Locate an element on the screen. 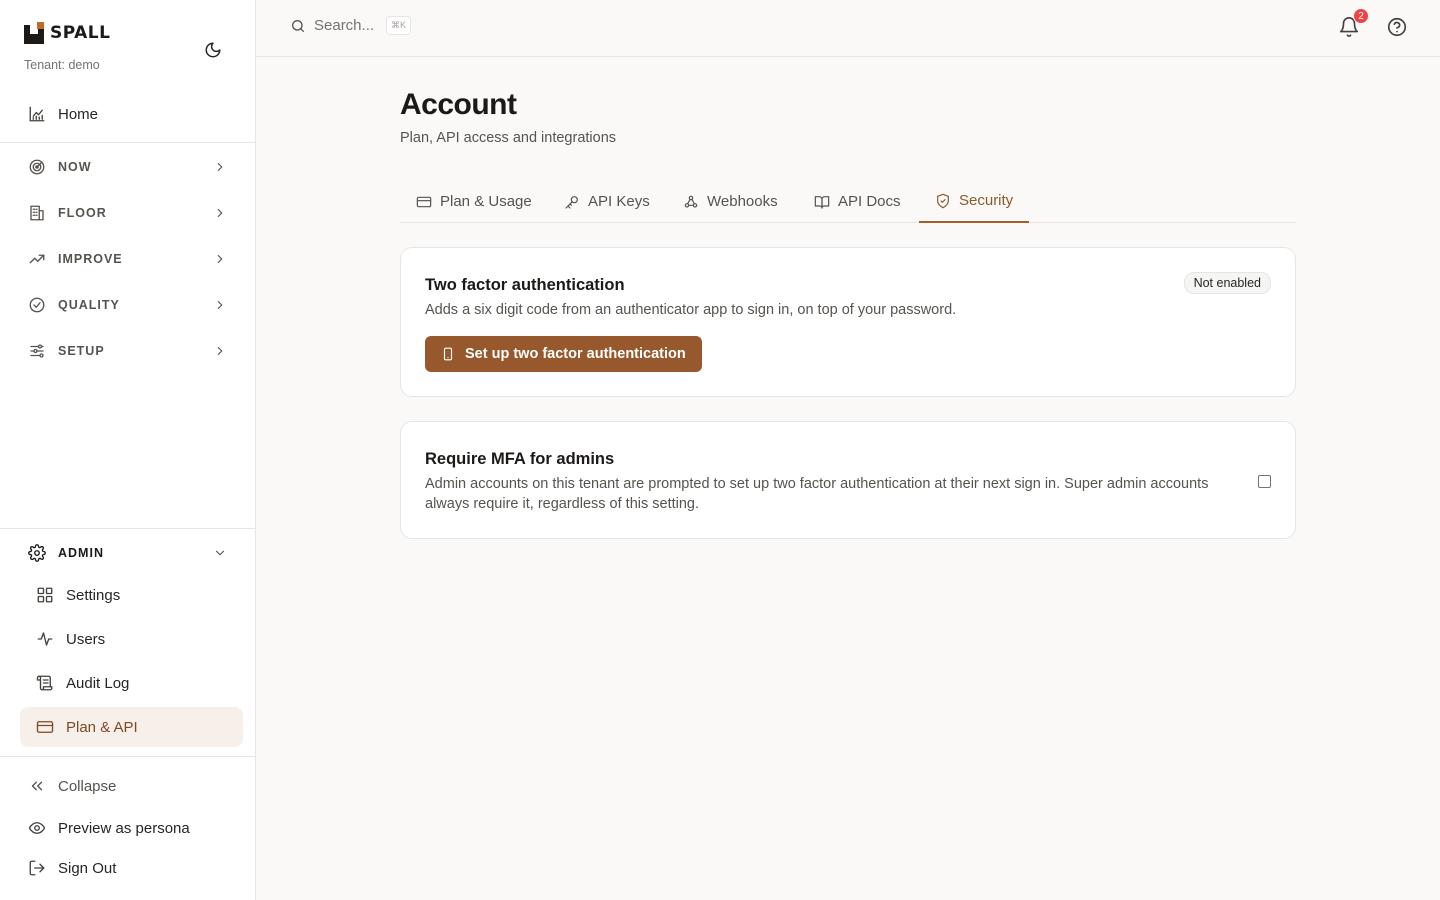 This screenshot has width=1440, height=900. tab-plan-usage: Plan & Usage is located at coordinates (474, 201).